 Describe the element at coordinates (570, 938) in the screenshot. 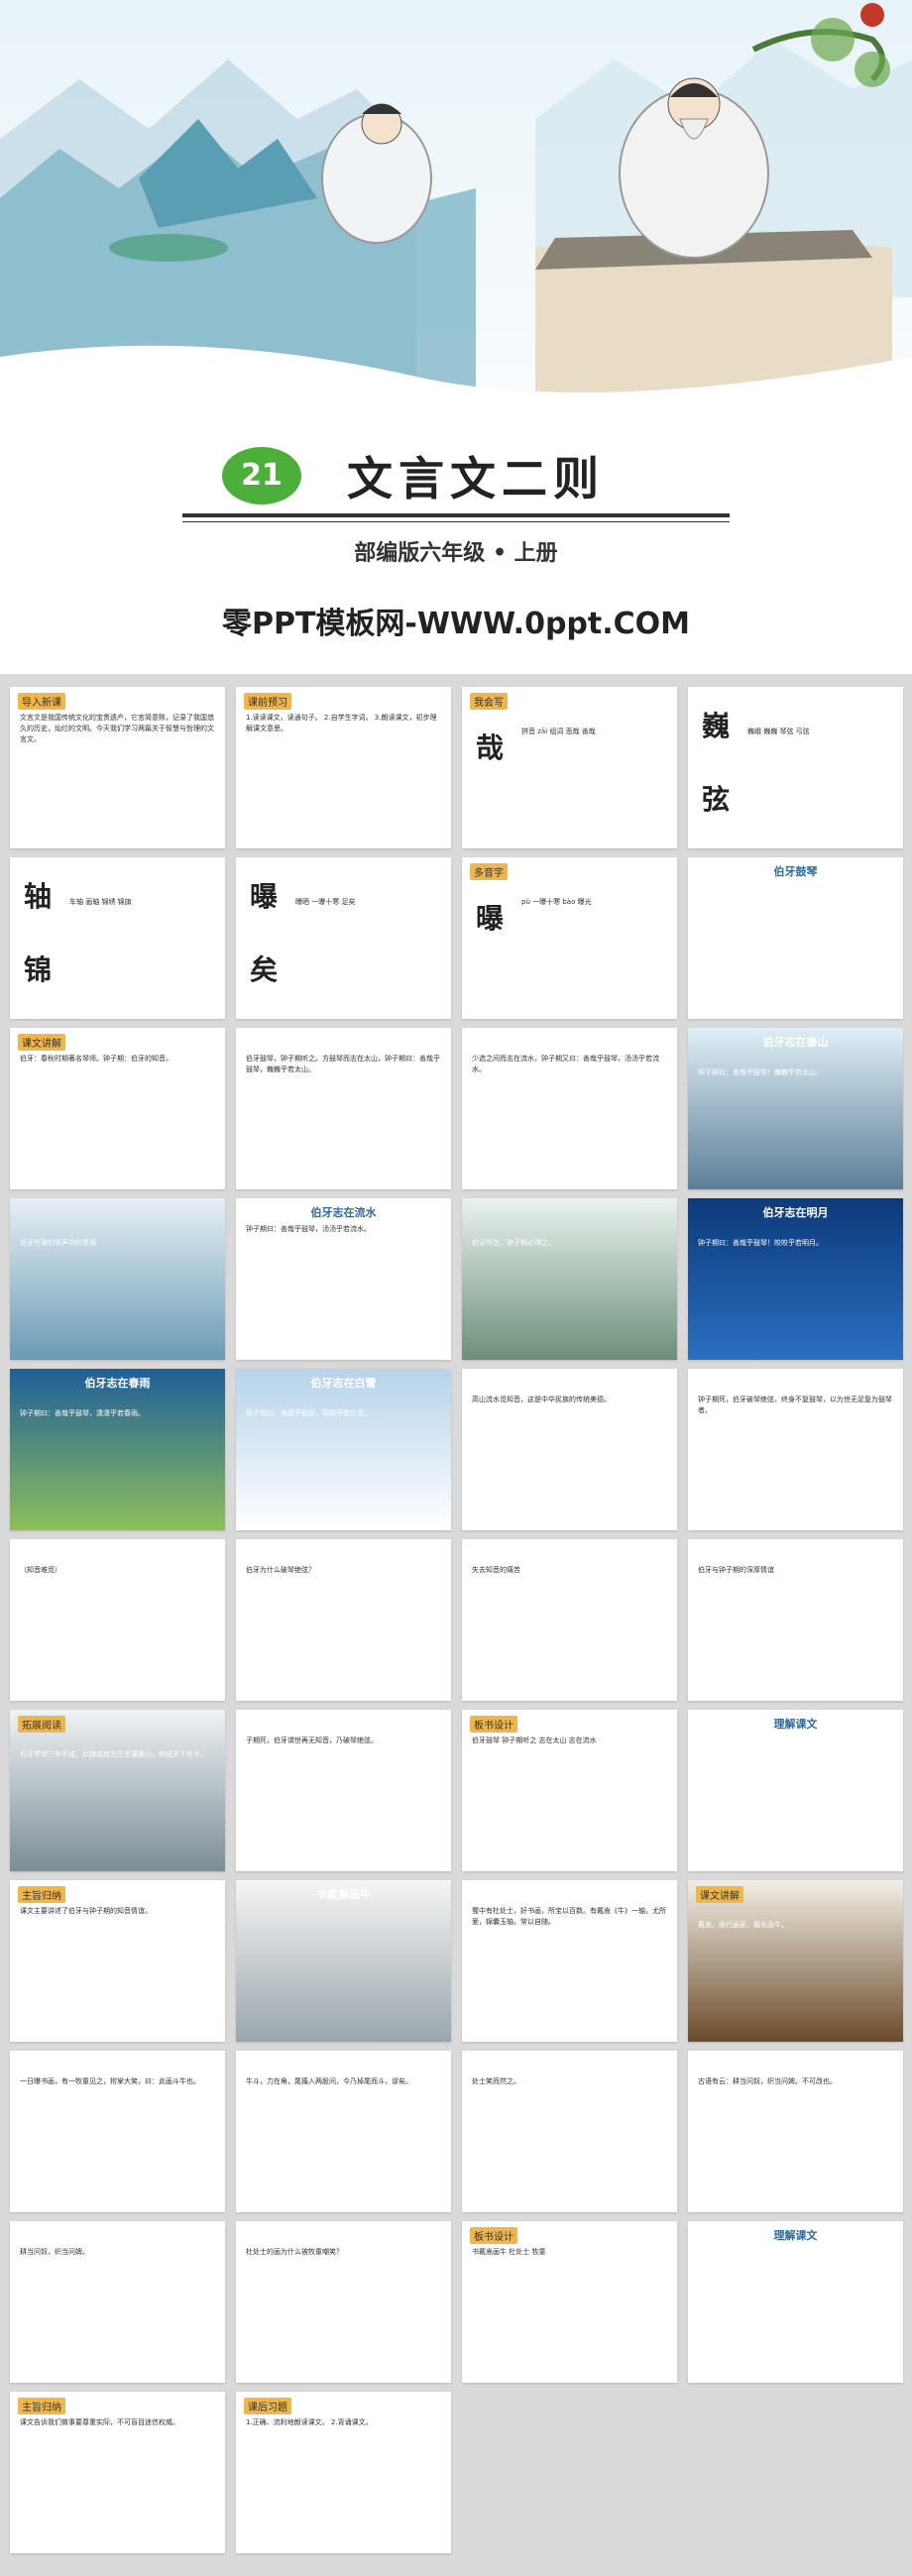

I see `slide-thumbnail: 多音字曝 pù 一曝十寒 bào 曝光` at that location.